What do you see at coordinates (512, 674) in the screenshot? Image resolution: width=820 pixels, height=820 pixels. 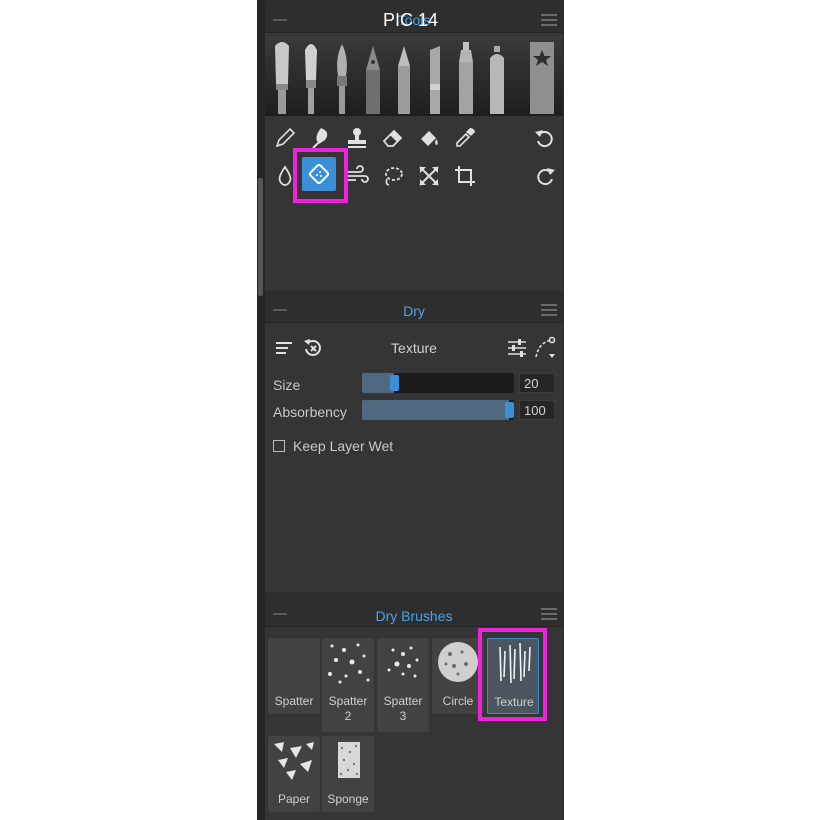 I see `highlight-box-texture-tile` at bounding box center [512, 674].